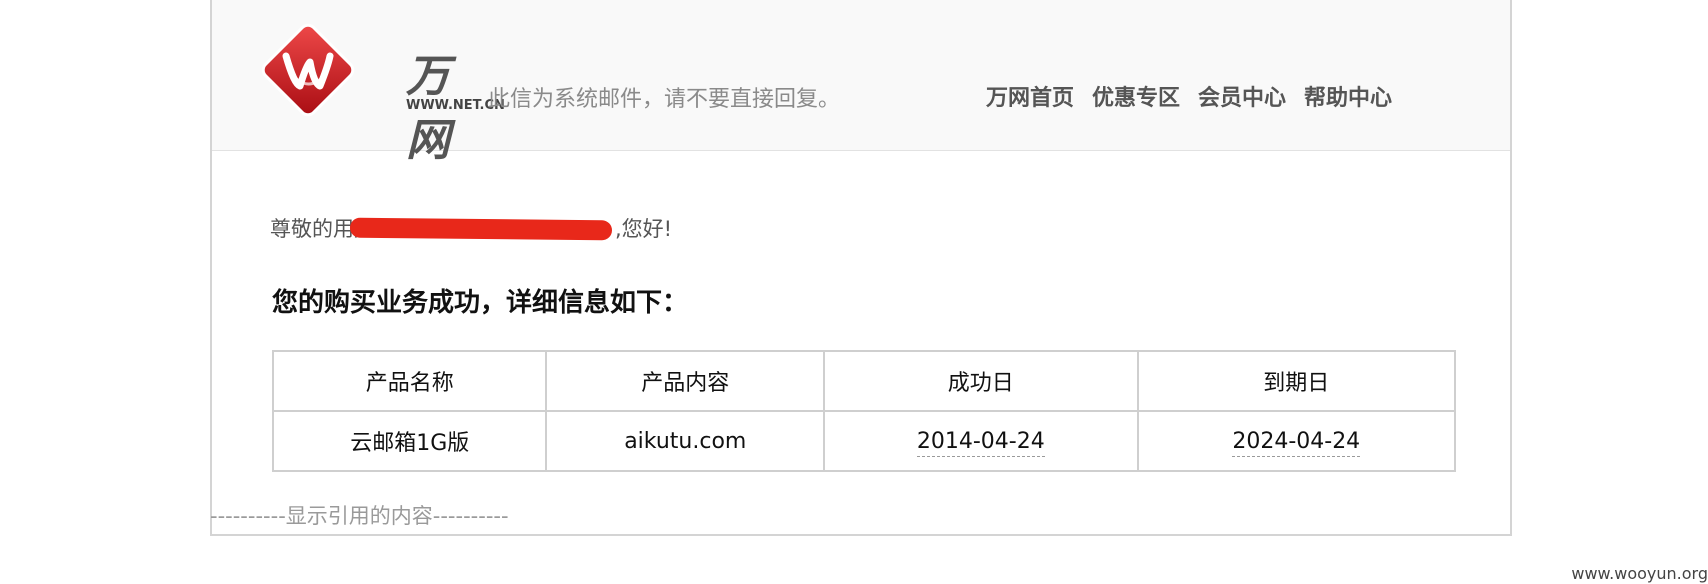 Image resolution: width=1708 pixels, height=584 pixels. What do you see at coordinates (480, 303) in the screenshot?
I see `purchase-success-headline: 您的购买业务成功，详细信息如下：` at bounding box center [480, 303].